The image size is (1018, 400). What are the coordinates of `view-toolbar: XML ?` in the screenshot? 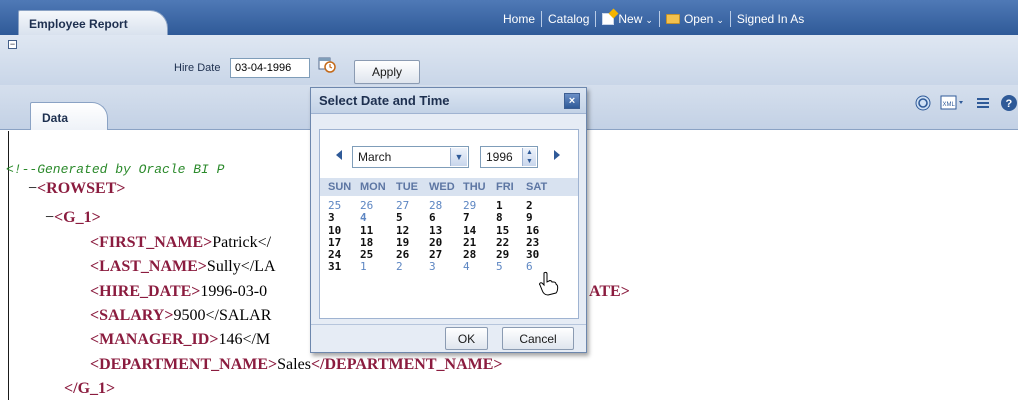 It's located at (962, 103).